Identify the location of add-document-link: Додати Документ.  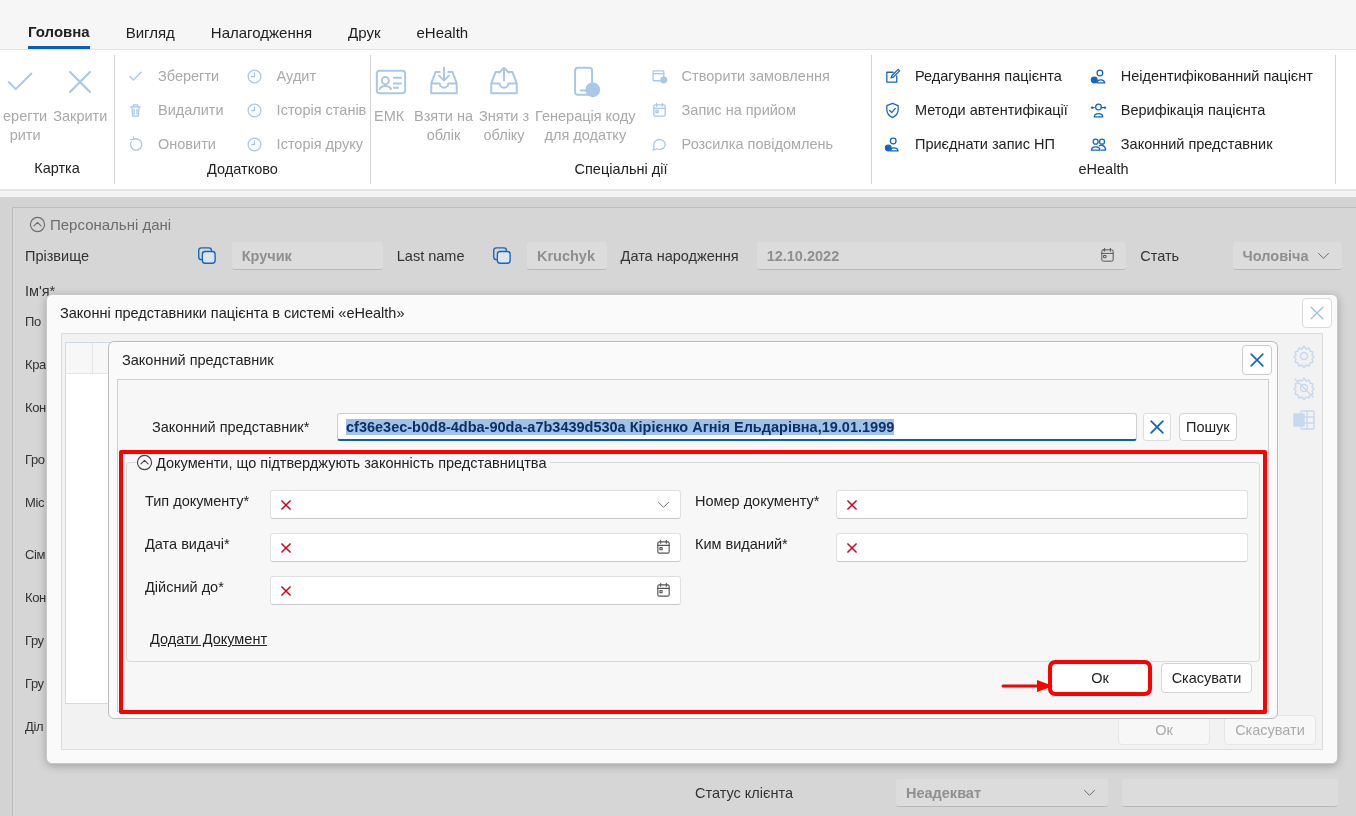
(209, 639).